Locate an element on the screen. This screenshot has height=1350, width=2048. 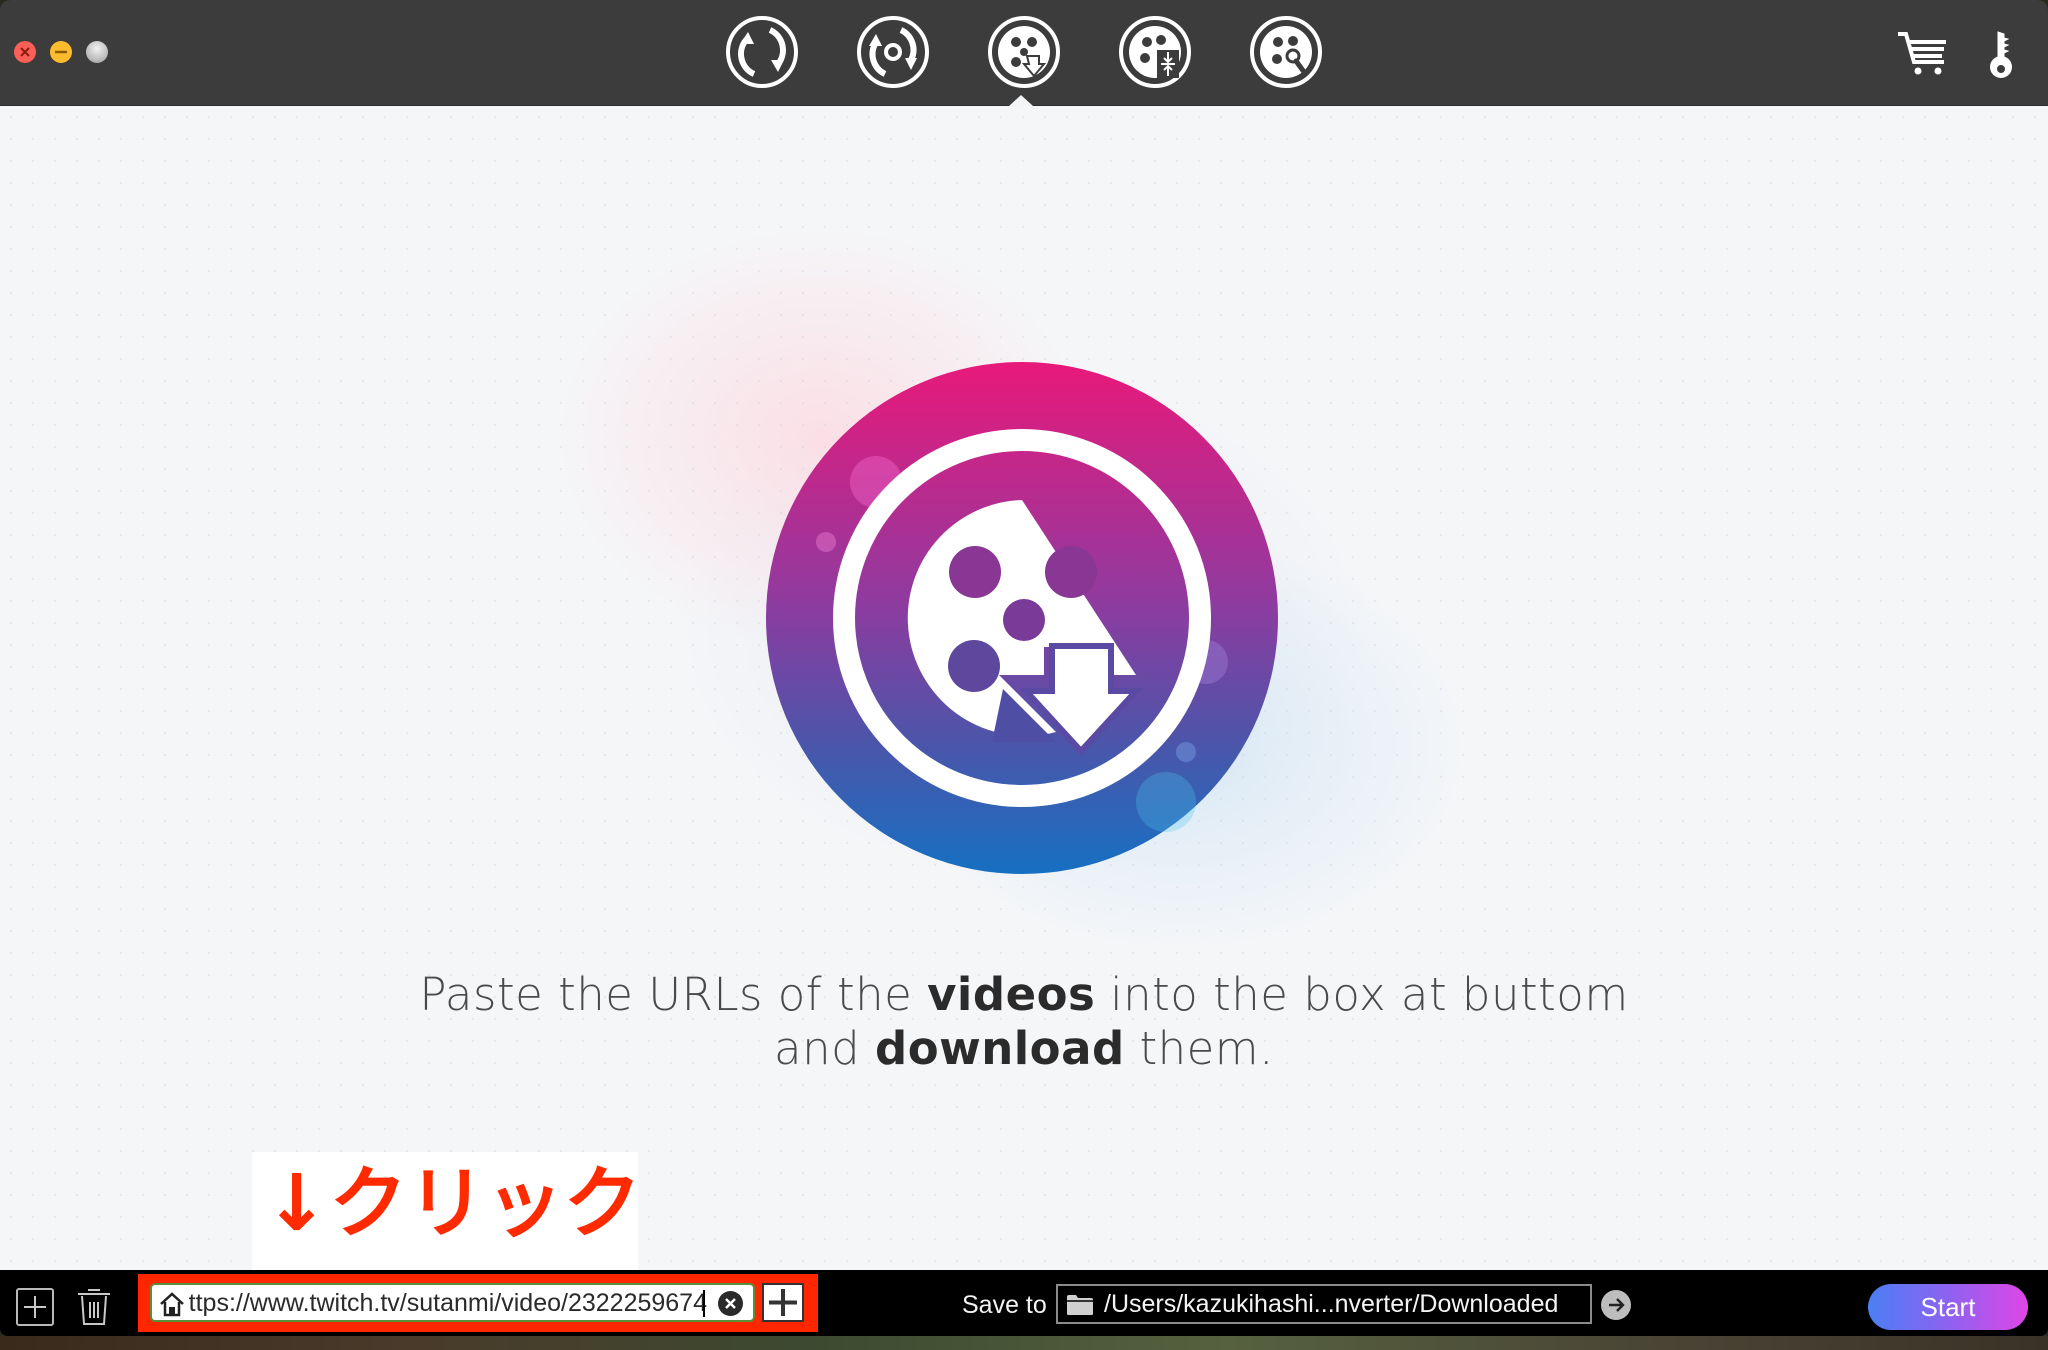
tab-download is located at coordinates (1024, 52).